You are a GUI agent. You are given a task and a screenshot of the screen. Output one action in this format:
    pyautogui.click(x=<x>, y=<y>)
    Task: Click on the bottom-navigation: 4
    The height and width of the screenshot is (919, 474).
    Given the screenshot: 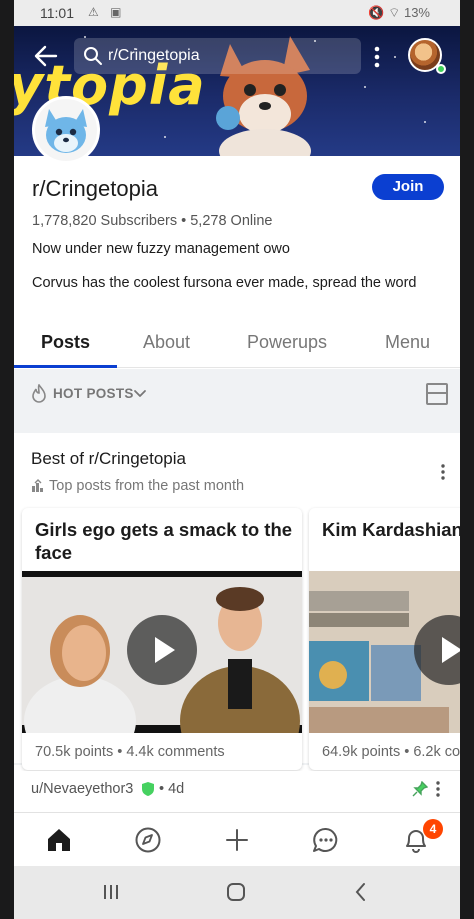 What is the action you would take?
    pyautogui.click(x=237, y=839)
    